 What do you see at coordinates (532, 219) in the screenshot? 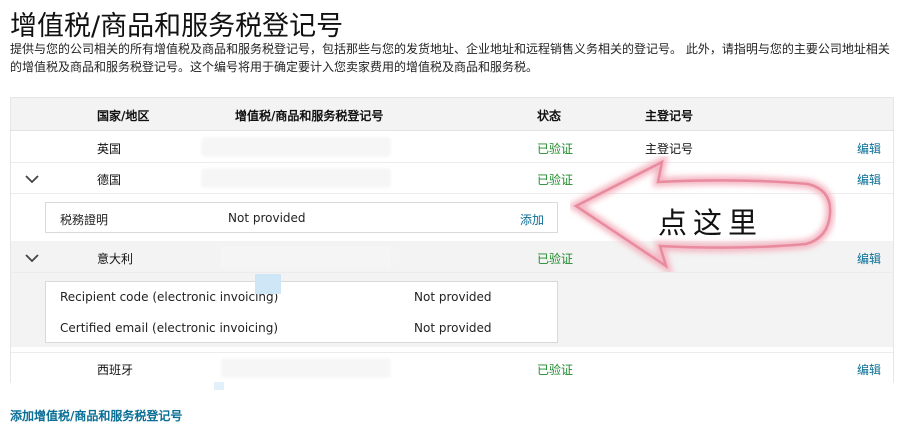
I see `add-tax-certificate-link: 添加` at bounding box center [532, 219].